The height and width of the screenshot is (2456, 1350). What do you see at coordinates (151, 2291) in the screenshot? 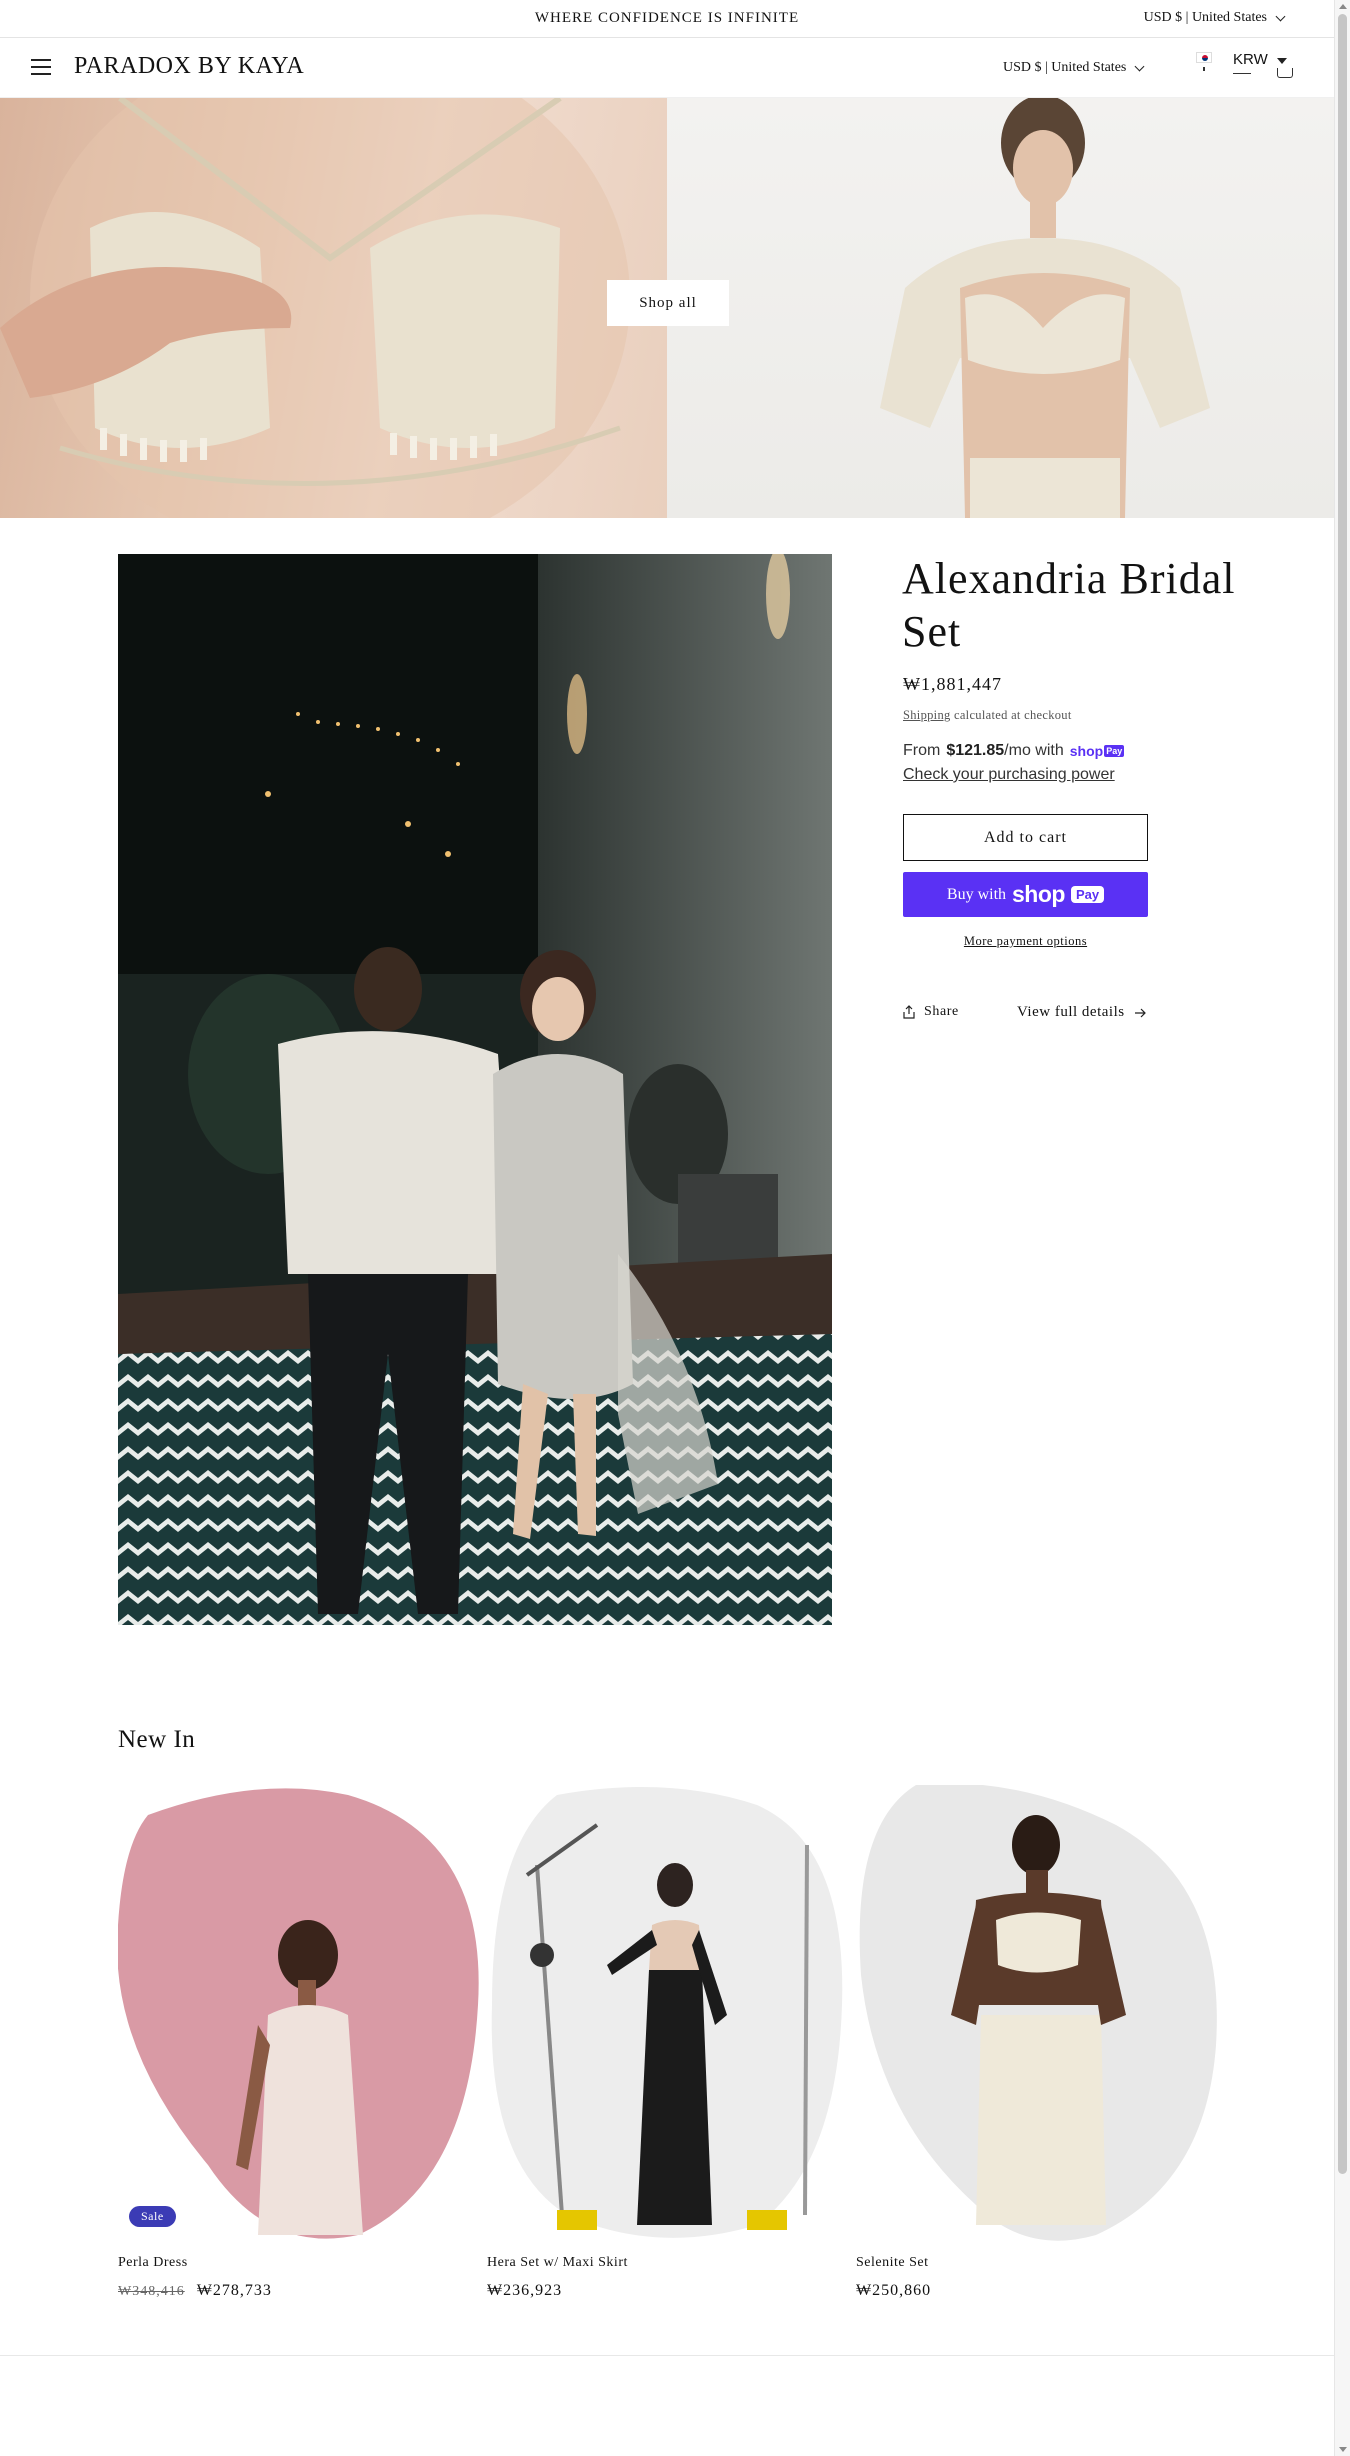
I see `compare-at-price: ₩348,416` at bounding box center [151, 2291].